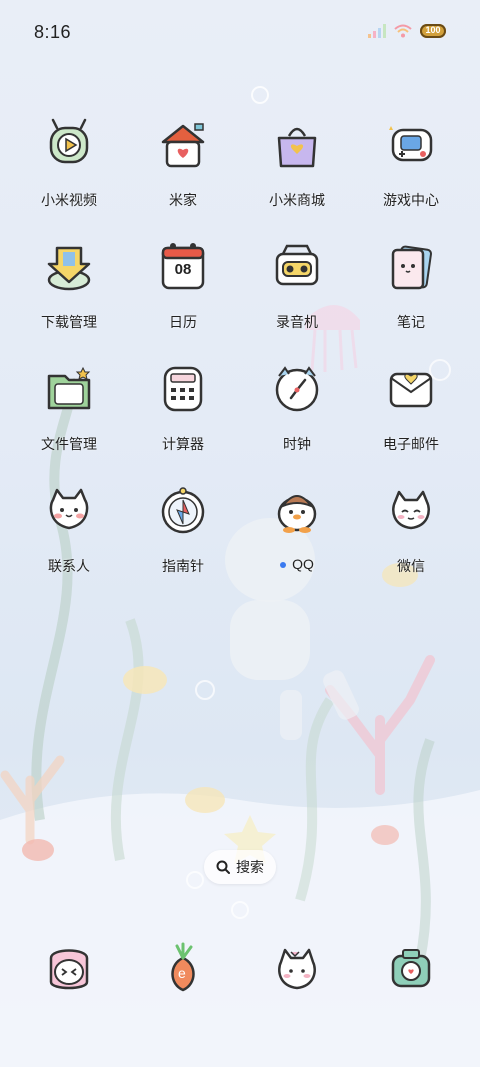  What do you see at coordinates (183, 510) in the screenshot?
I see `compass-icon` at bounding box center [183, 510].